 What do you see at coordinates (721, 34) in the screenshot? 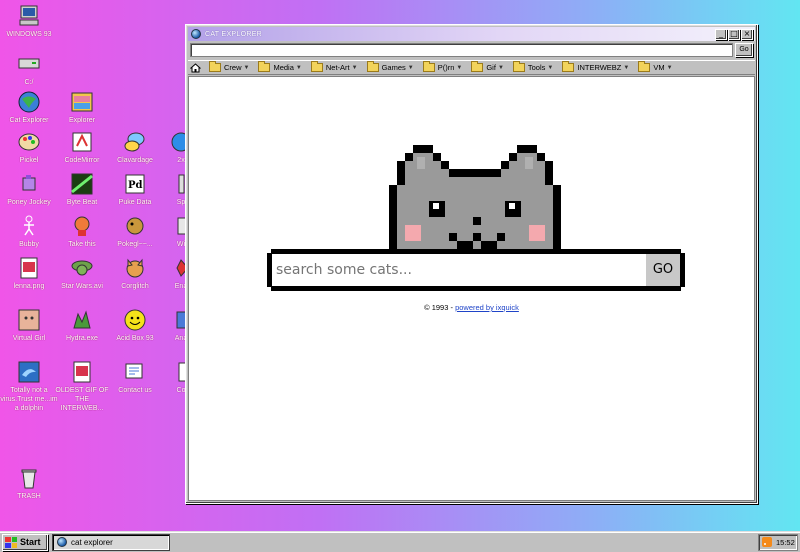
I see `minimize-button: _` at bounding box center [721, 34].